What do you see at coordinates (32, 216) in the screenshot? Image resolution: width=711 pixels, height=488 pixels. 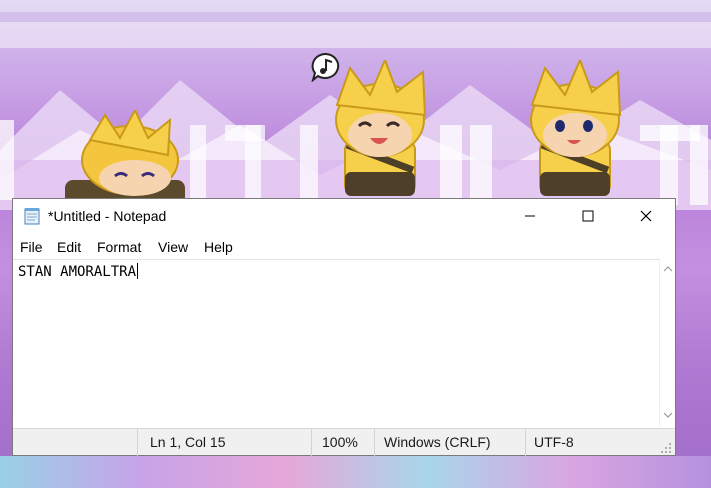 I see `notepad-icon` at bounding box center [32, 216].